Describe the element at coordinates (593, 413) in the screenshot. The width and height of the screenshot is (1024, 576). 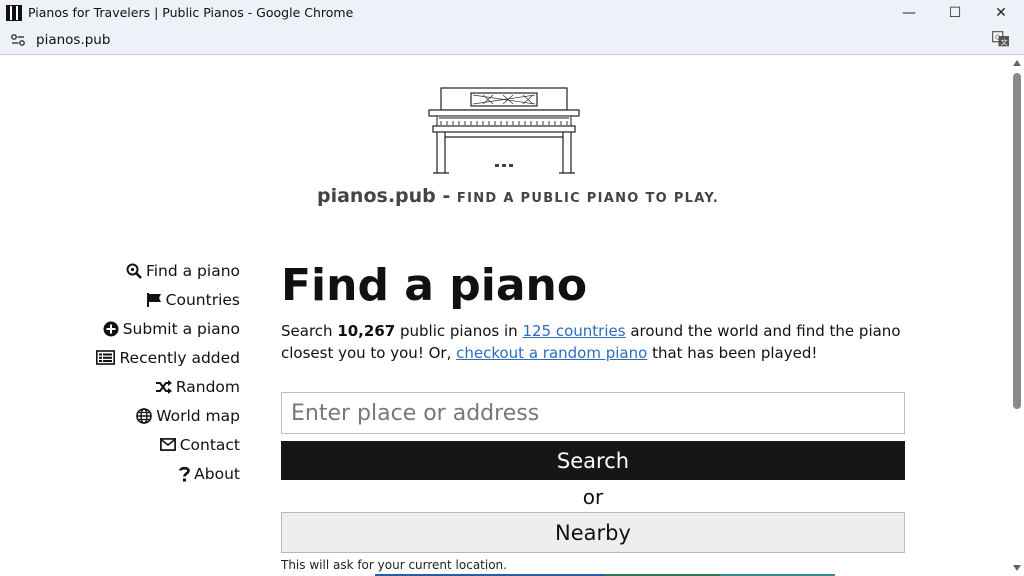
I see `place-search-input` at that location.